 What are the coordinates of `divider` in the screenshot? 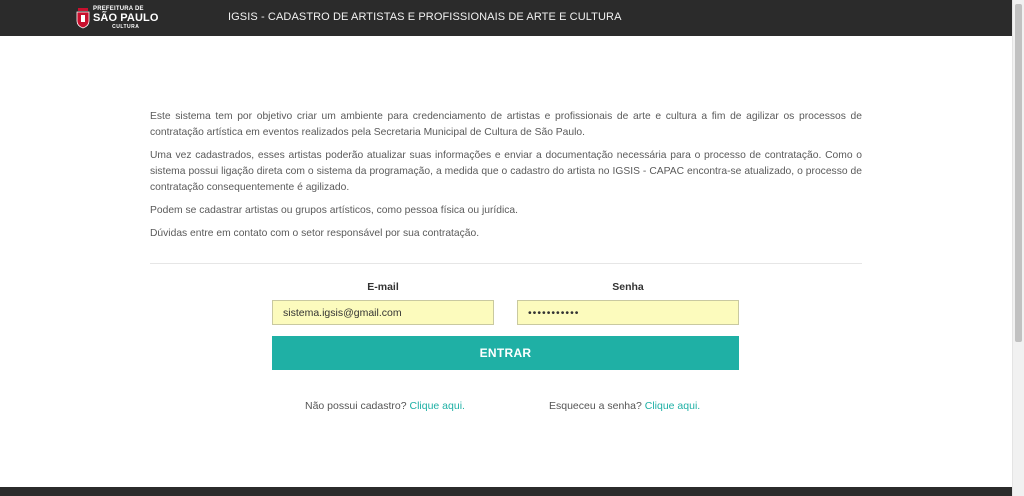 It's located at (506, 263).